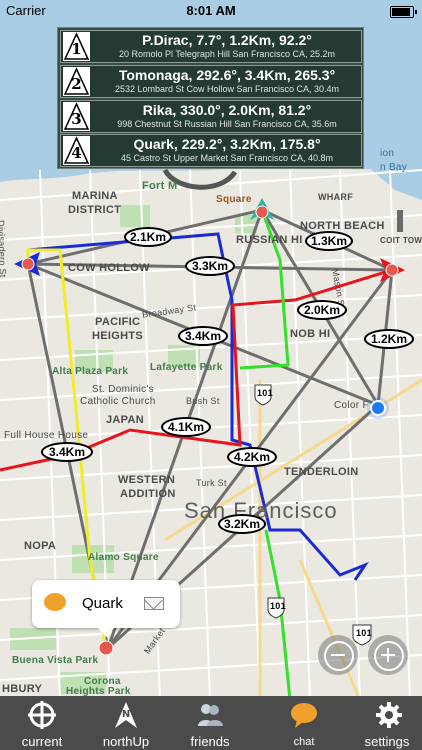 This screenshot has width=422, height=750. What do you see at coordinates (400, 221) in the screenshot?
I see `coit-tower-icon` at bounding box center [400, 221].